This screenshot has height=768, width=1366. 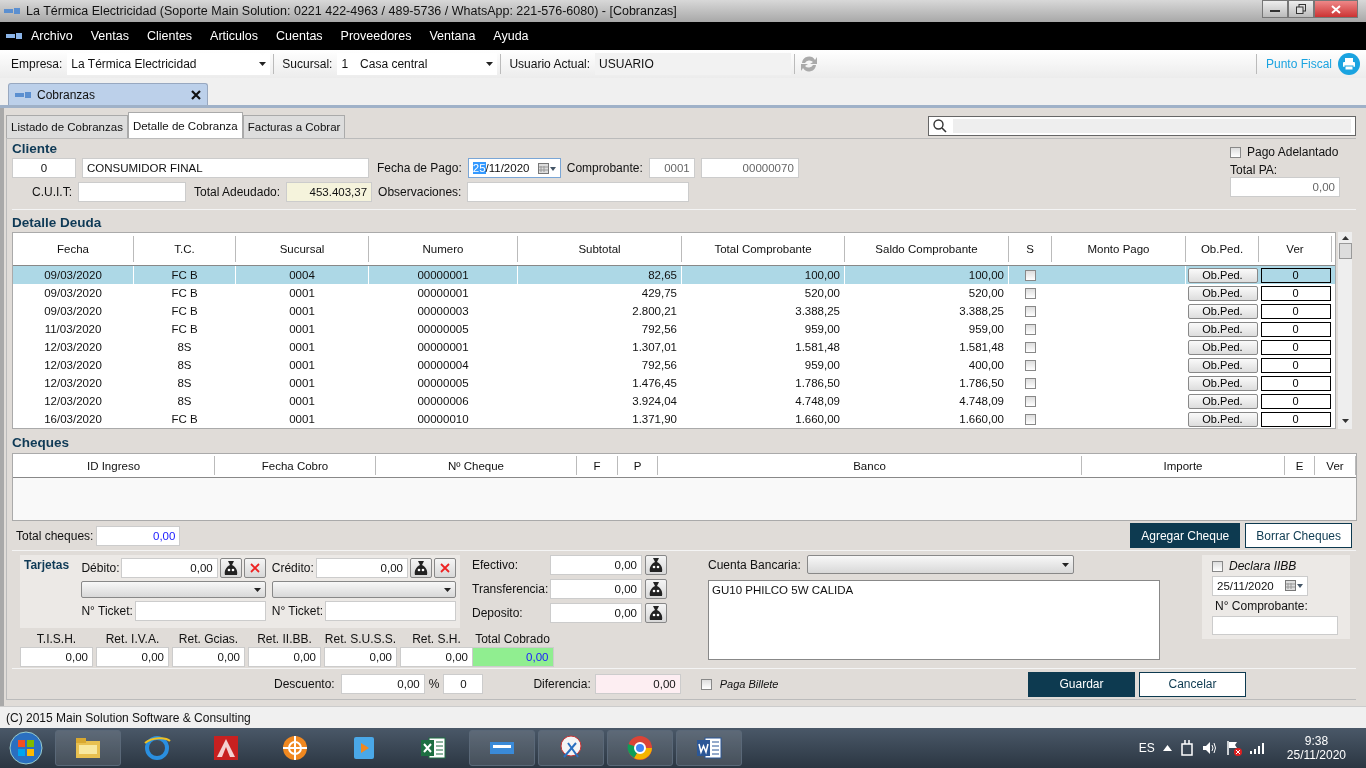 I want to click on client-name-field: CONSUMIDOR FINAL, so click(x=225, y=168).